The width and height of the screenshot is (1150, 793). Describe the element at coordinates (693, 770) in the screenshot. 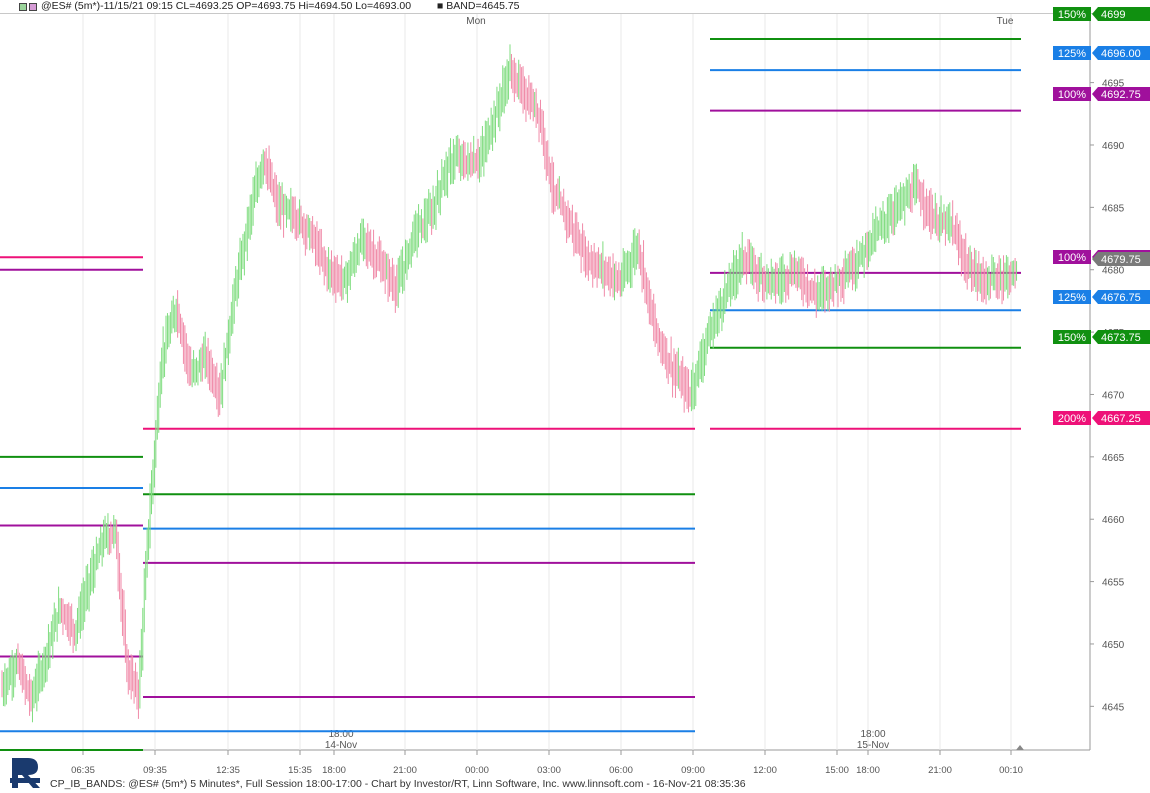

I see `x-tick-label: 09:00` at that location.